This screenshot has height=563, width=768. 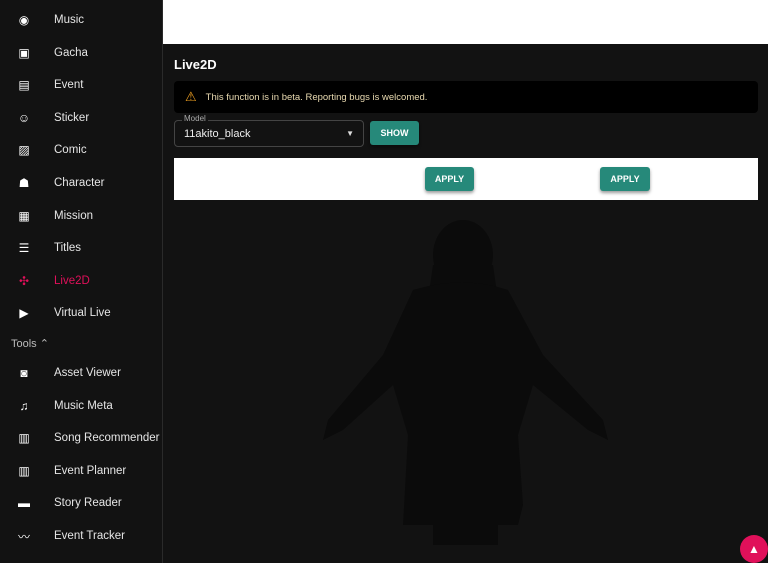 What do you see at coordinates (24, 150) in the screenshot?
I see `image-icon: ▨` at bounding box center [24, 150].